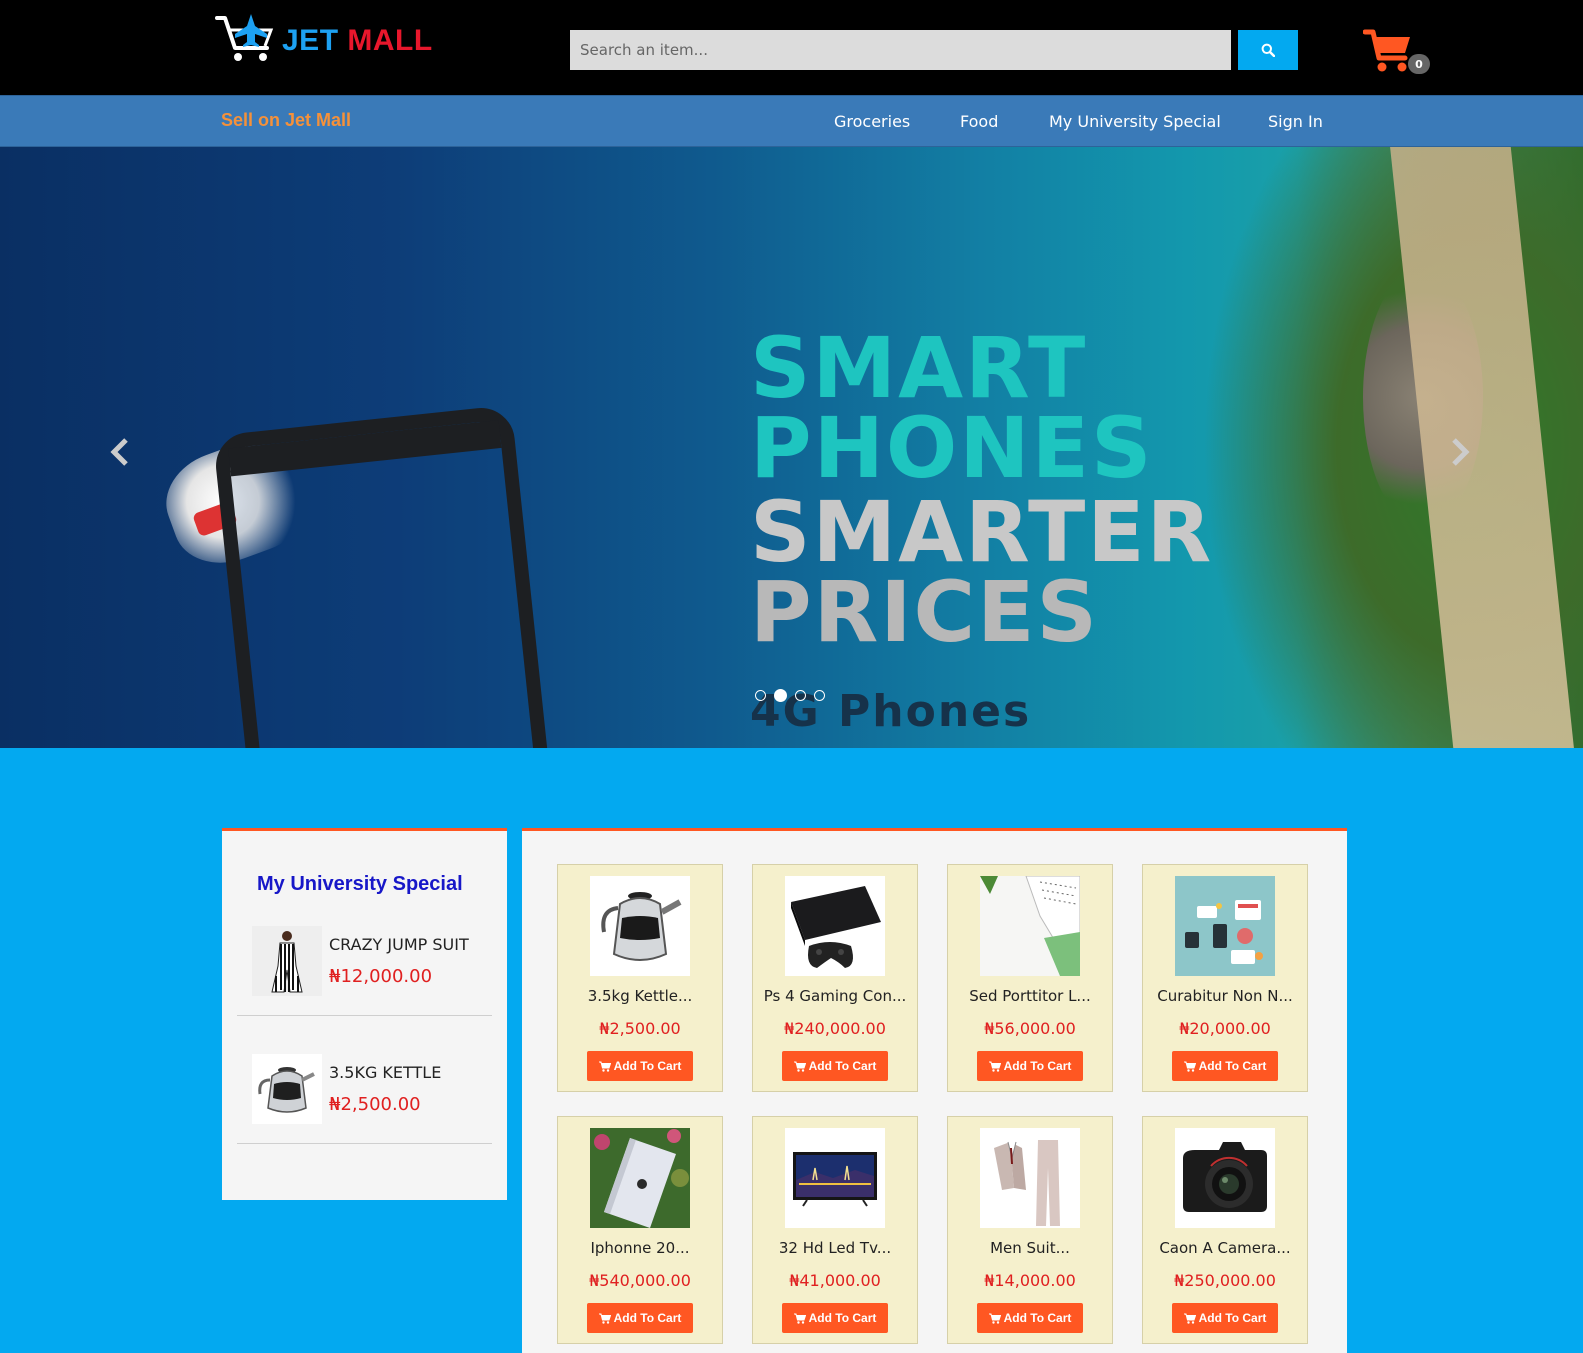 The width and height of the screenshot is (1583, 1353). Describe the element at coordinates (1295, 121) in the screenshot. I see `nav-item-sign-in: Sign In` at that location.